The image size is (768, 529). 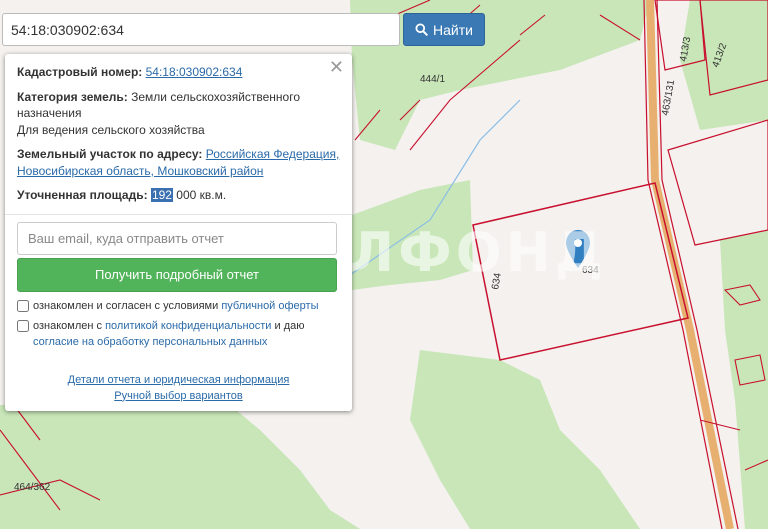 What do you see at coordinates (161, 195) in the screenshot?
I see `area-highlight: 192` at bounding box center [161, 195].